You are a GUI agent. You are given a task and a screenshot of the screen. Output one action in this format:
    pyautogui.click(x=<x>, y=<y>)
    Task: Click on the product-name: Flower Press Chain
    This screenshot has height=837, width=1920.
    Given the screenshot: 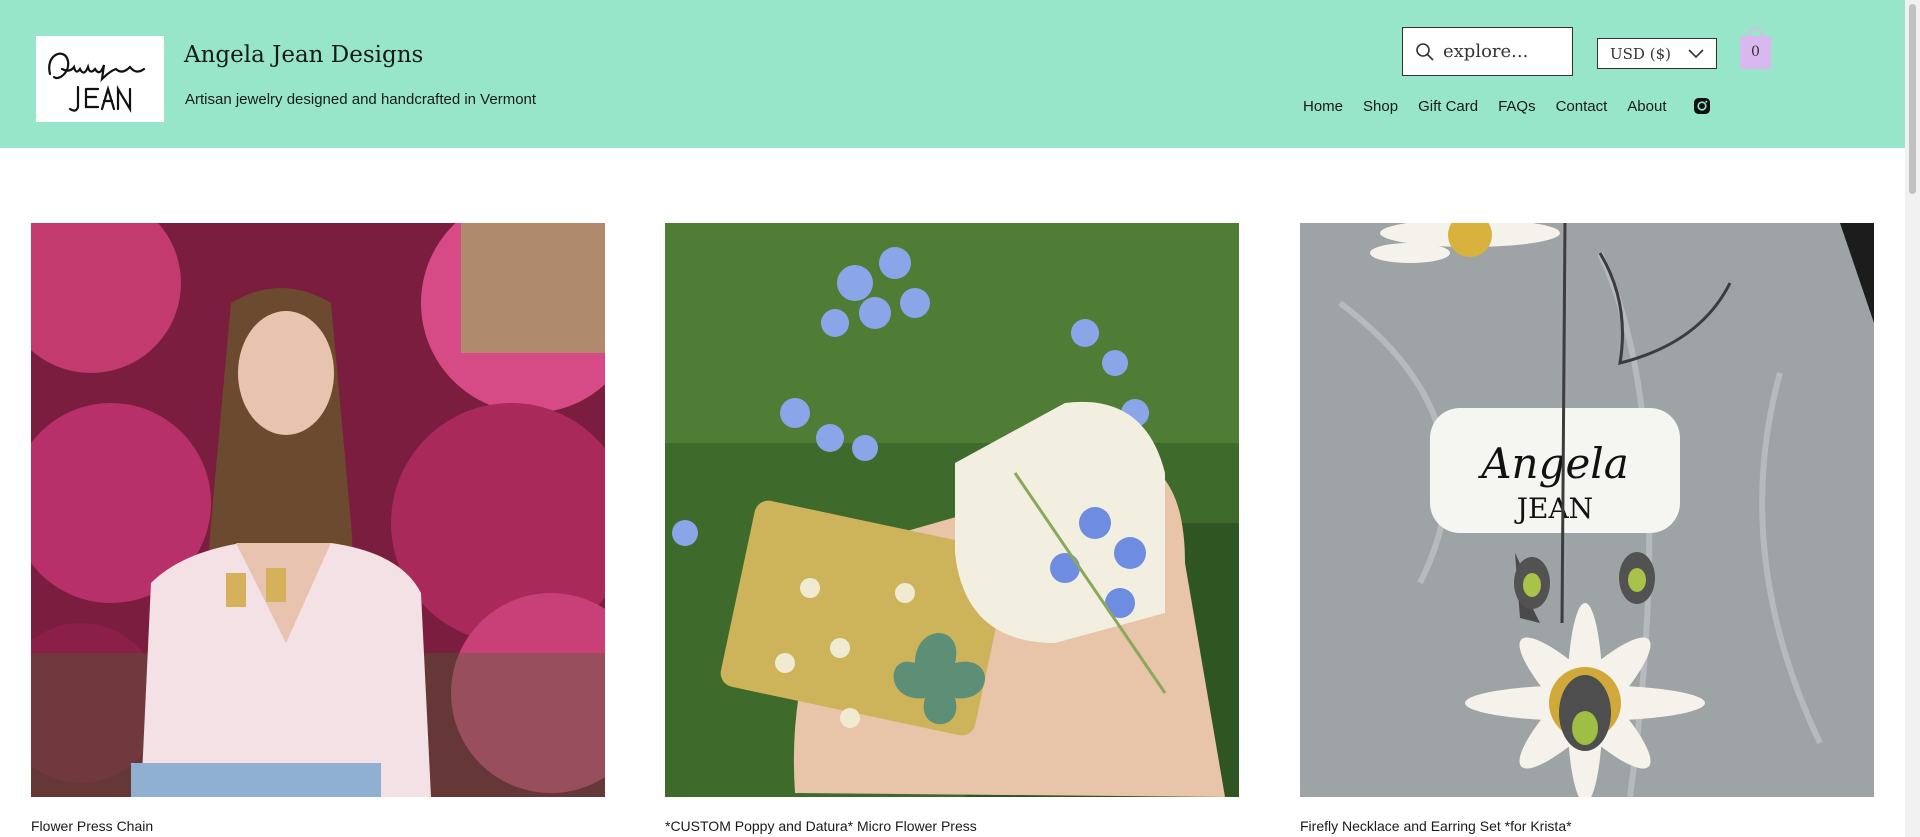 What is the action you would take?
    pyautogui.click(x=318, y=826)
    